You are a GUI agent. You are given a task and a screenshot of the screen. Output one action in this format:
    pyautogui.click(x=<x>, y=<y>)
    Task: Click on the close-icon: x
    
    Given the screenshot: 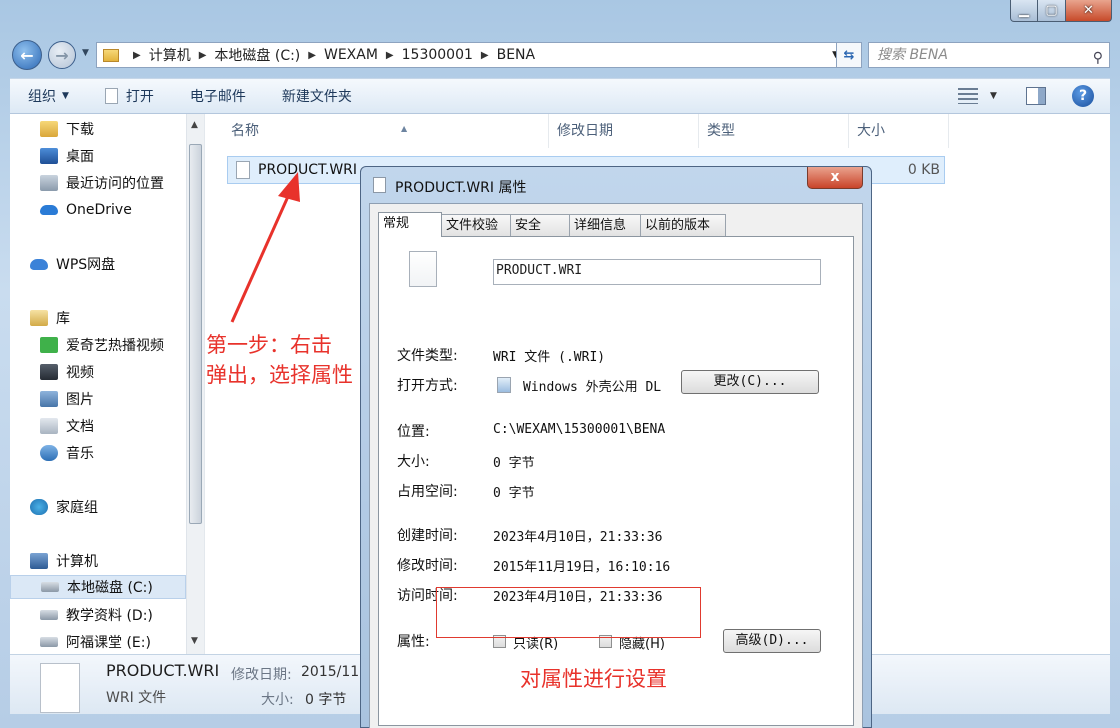 What is the action you would take?
    pyautogui.click(x=835, y=177)
    